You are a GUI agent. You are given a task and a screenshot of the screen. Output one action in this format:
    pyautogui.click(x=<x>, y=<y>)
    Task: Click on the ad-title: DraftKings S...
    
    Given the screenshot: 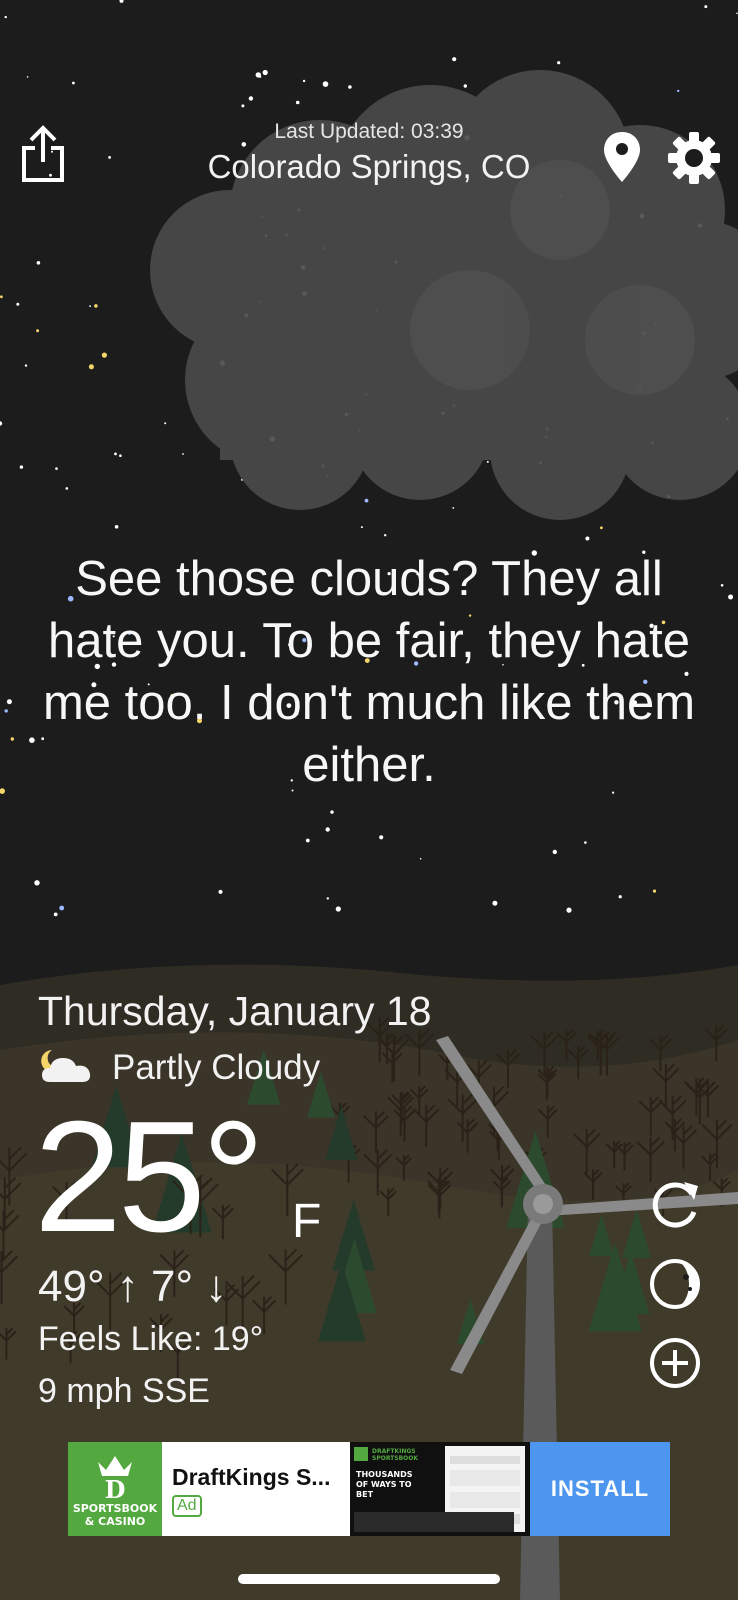 What is the action you would take?
    pyautogui.click(x=251, y=1477)
    